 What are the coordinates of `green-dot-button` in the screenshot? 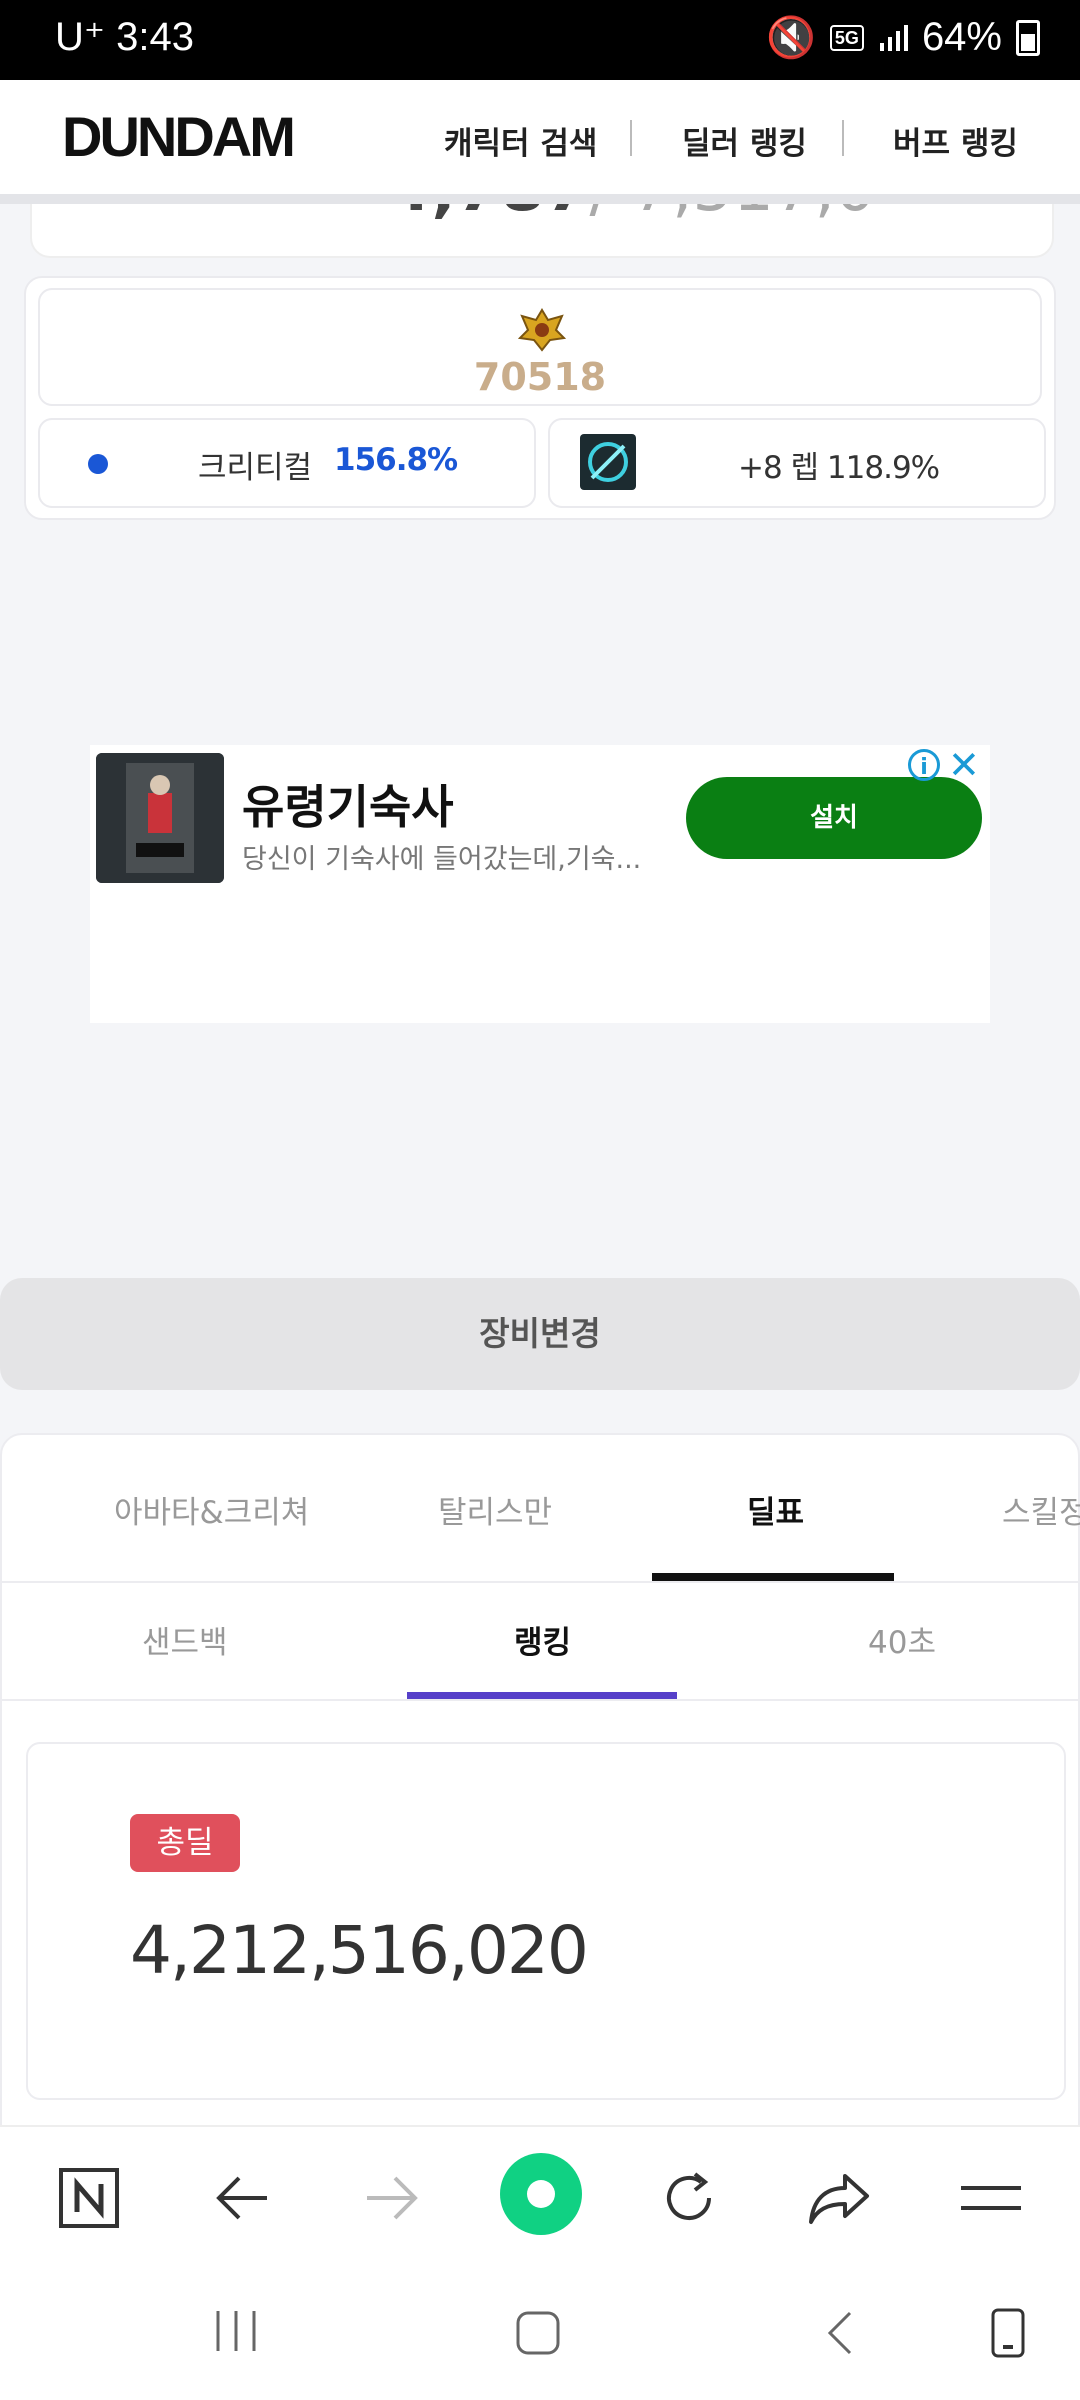 It's located at (541, 2194).